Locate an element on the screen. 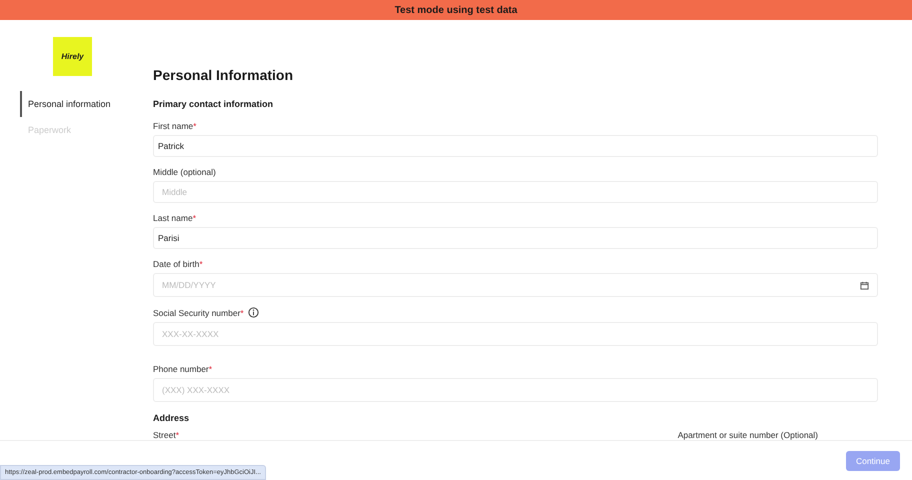 Image resolution: width=912 pixels, height=480 pixels. input-field: MM/DD/YYYY is located at coordinates (515, 285).